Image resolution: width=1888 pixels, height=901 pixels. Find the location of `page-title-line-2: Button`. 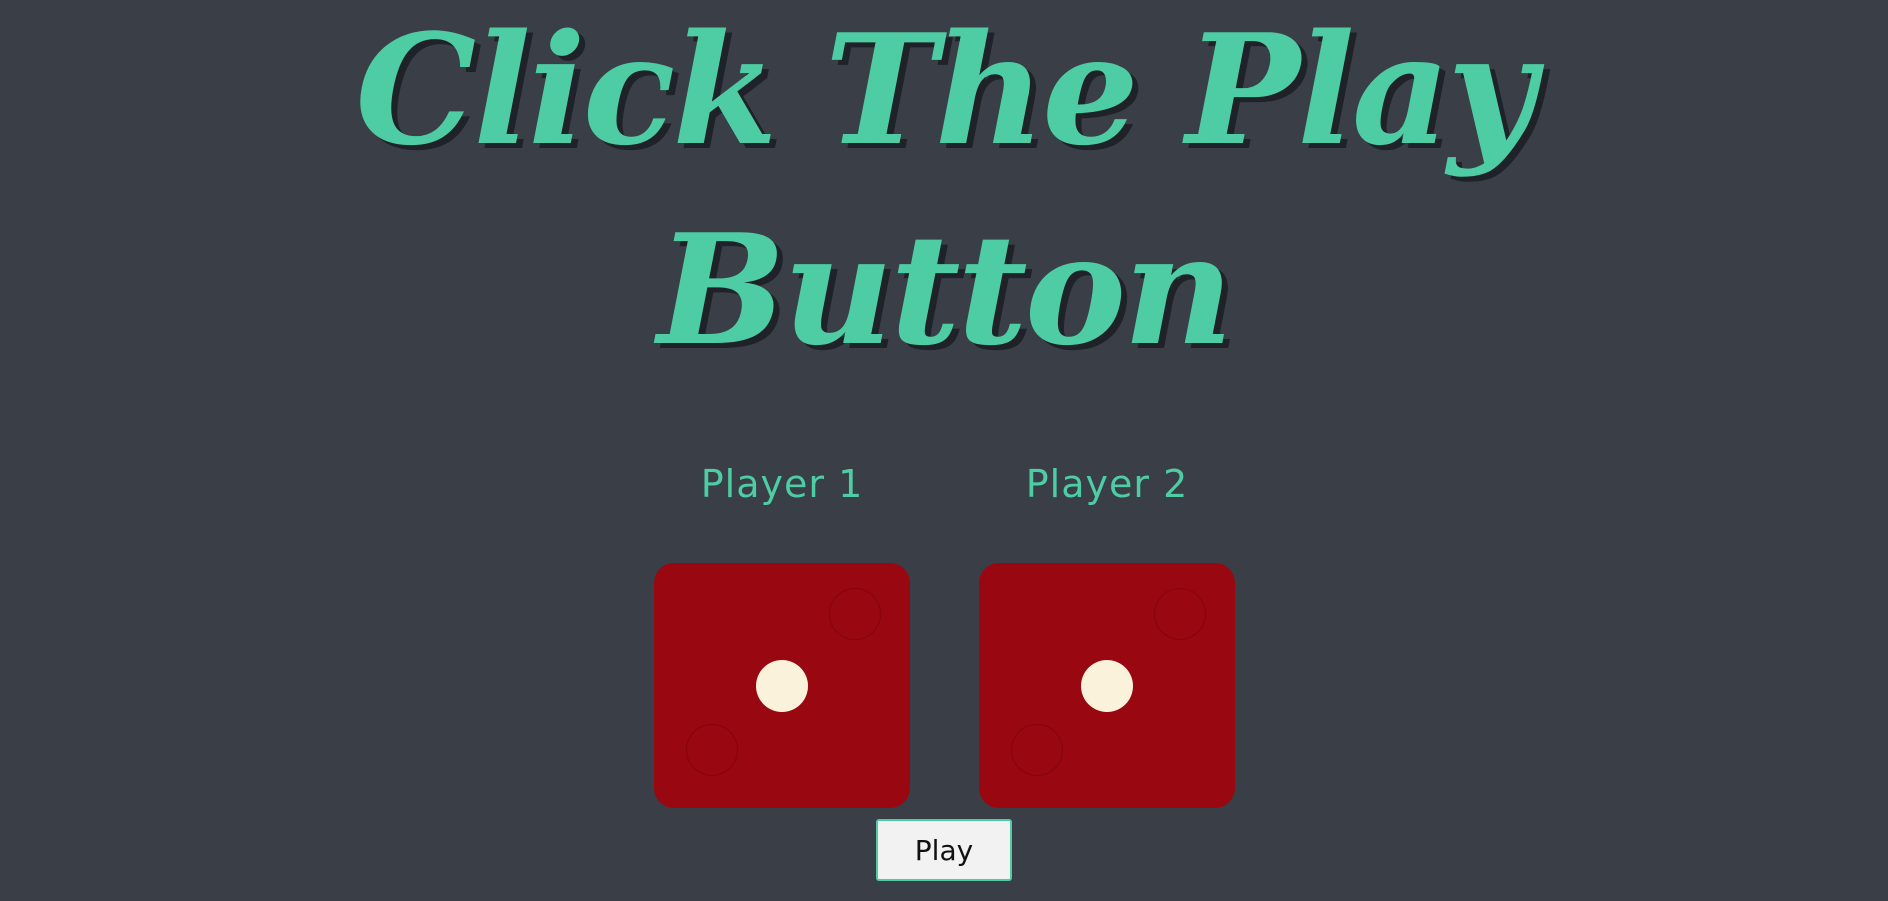

page-title-line-2: Button is located at coordinates (945, 289).